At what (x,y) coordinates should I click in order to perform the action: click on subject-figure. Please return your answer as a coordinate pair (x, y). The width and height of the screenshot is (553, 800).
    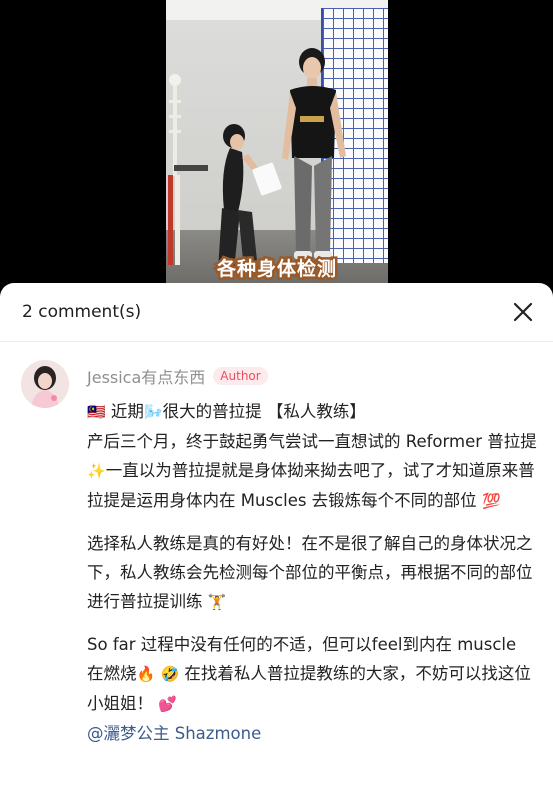
    Looking at the image, I should click on (314, 153).